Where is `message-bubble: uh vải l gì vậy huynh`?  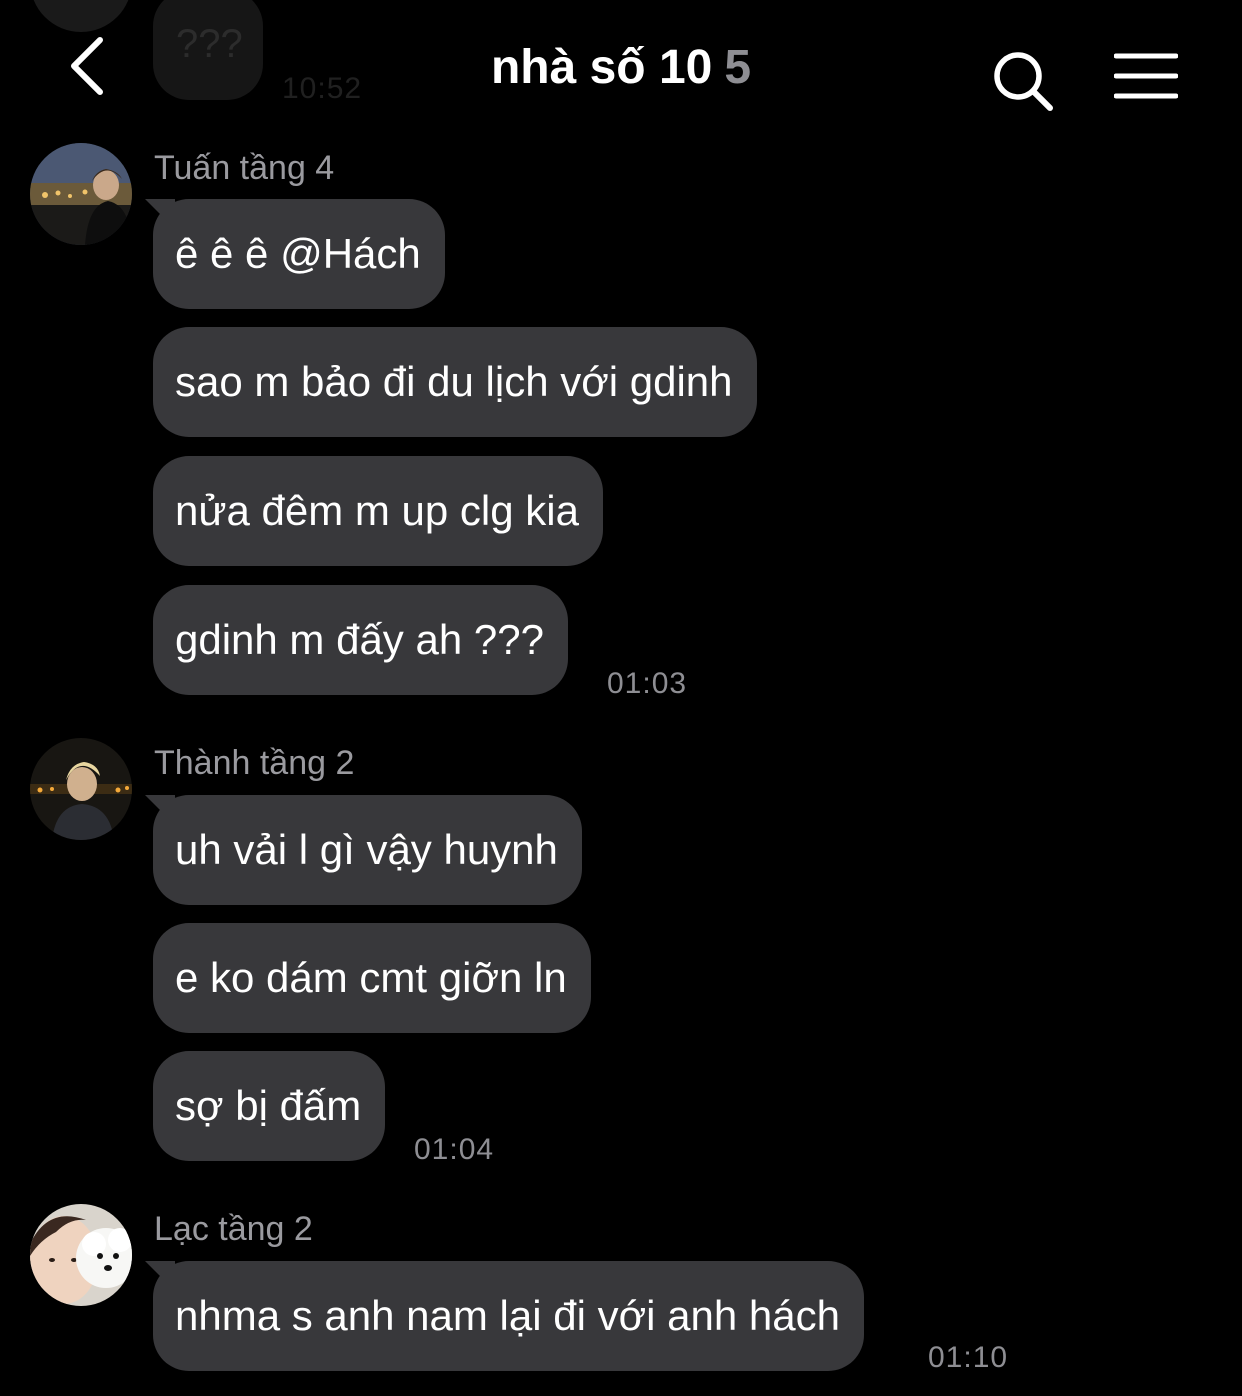 message-bubble: uh vải l gì vậy huynh is located at coordinates (367, 850).